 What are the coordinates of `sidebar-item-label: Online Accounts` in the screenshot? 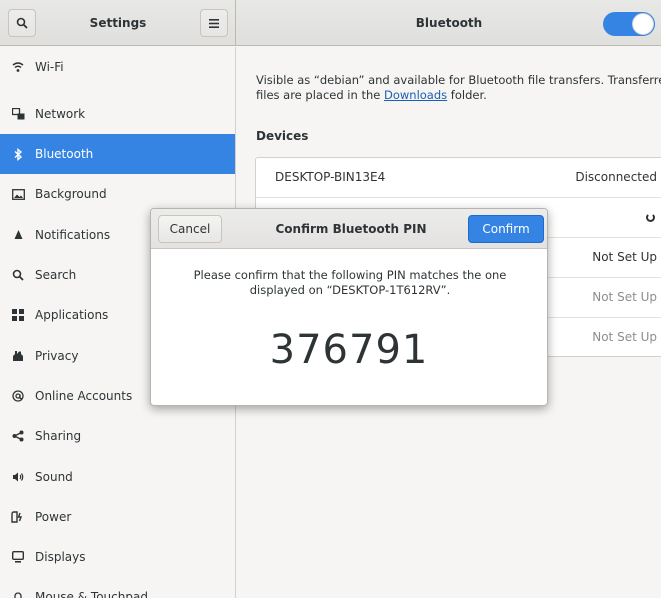 It's located at (84, 396).